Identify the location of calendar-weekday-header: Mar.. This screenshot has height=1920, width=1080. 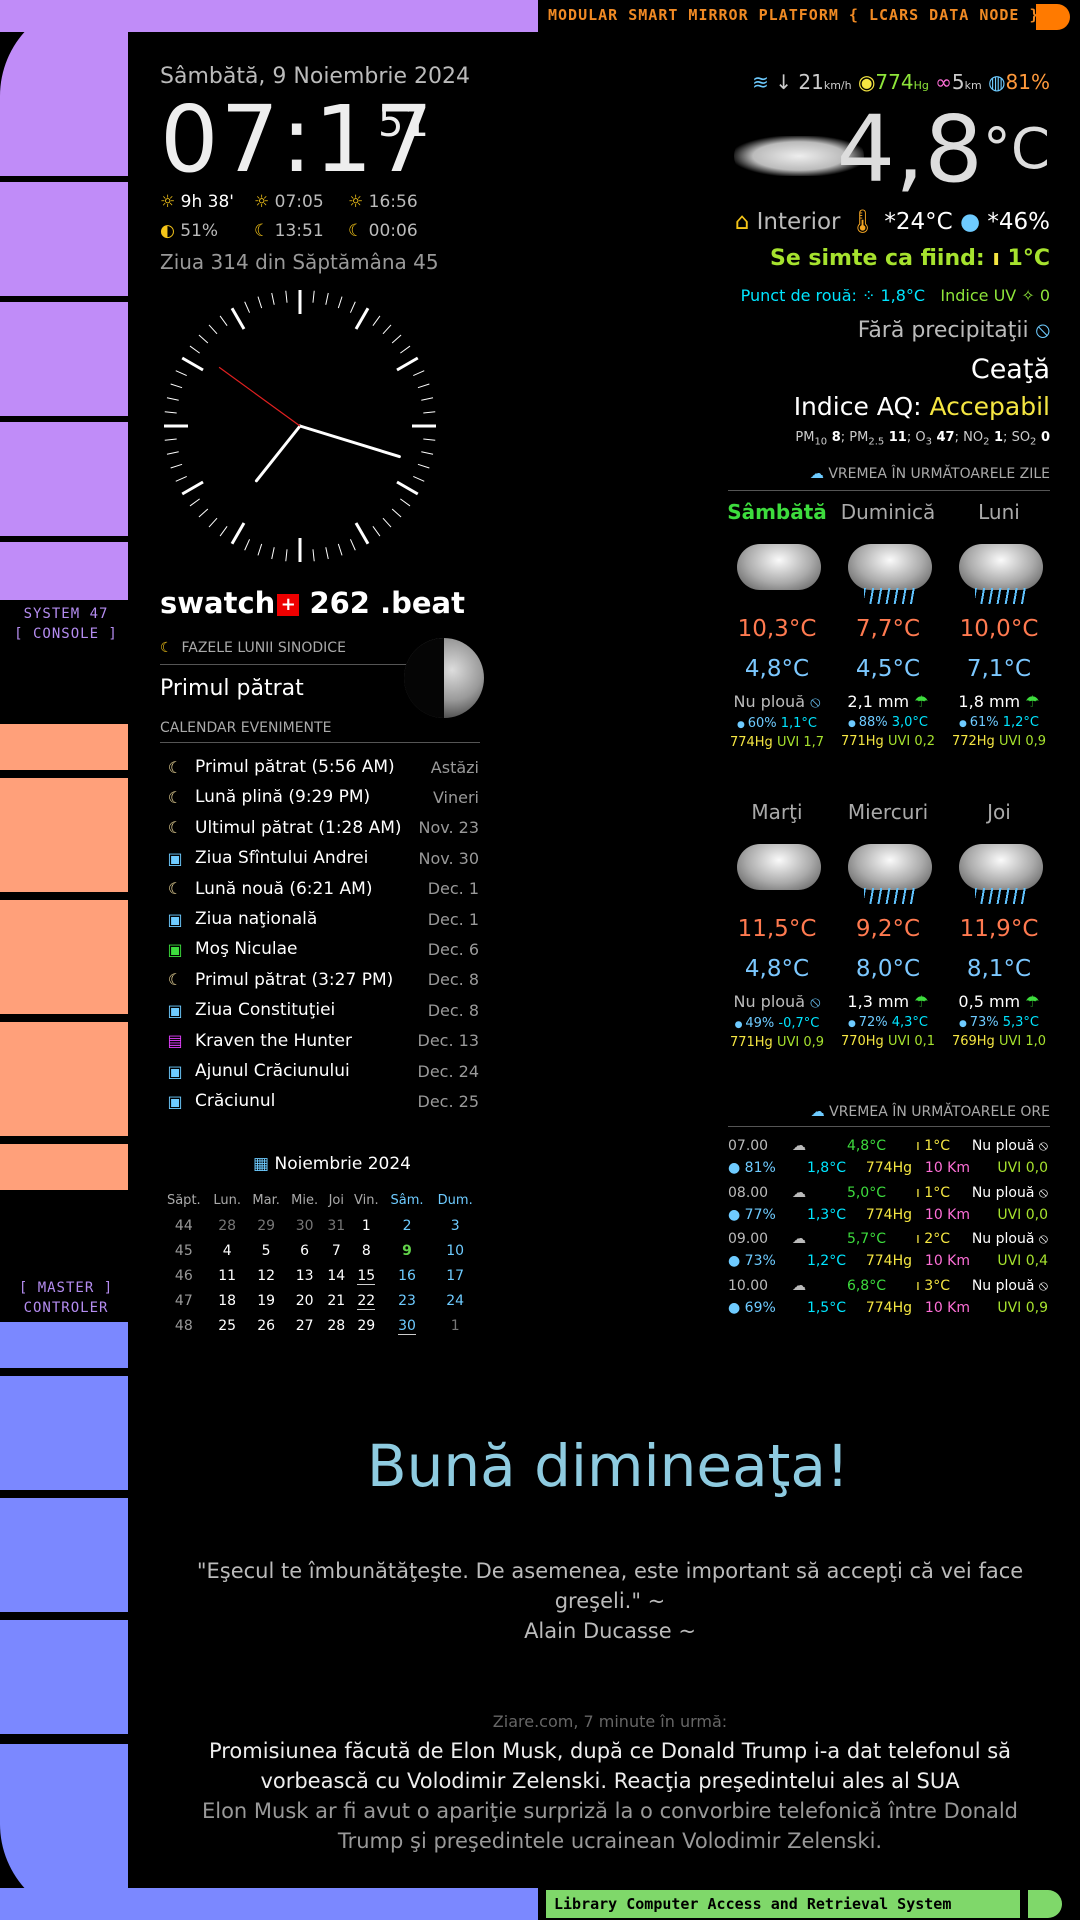
(266, 1200).